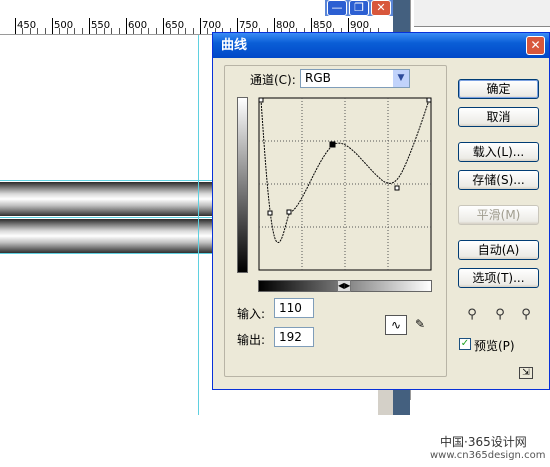  I want to click on restore-button: ❐, so click(359, 8).